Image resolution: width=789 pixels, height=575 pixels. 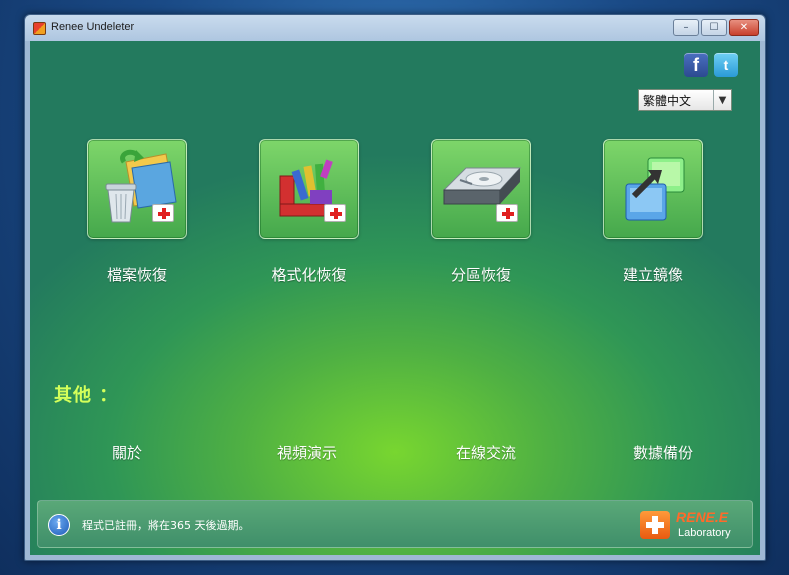 What do you see at coordinates (726, 65) in the screenshot?
I see `twitter-icon: t` at bounding box center [726, 65].